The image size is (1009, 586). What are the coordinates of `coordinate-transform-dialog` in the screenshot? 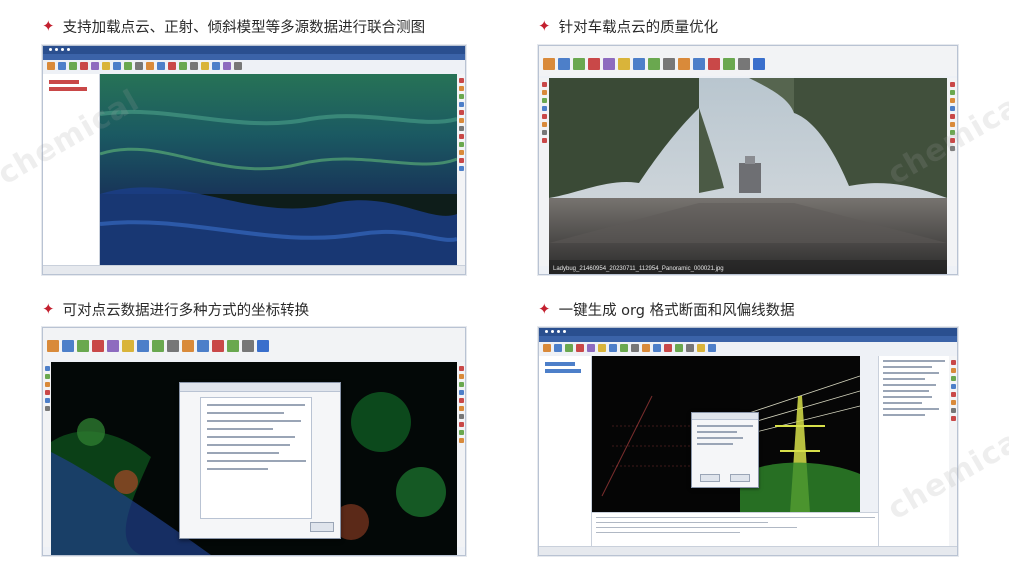 It's located at (260, 460).